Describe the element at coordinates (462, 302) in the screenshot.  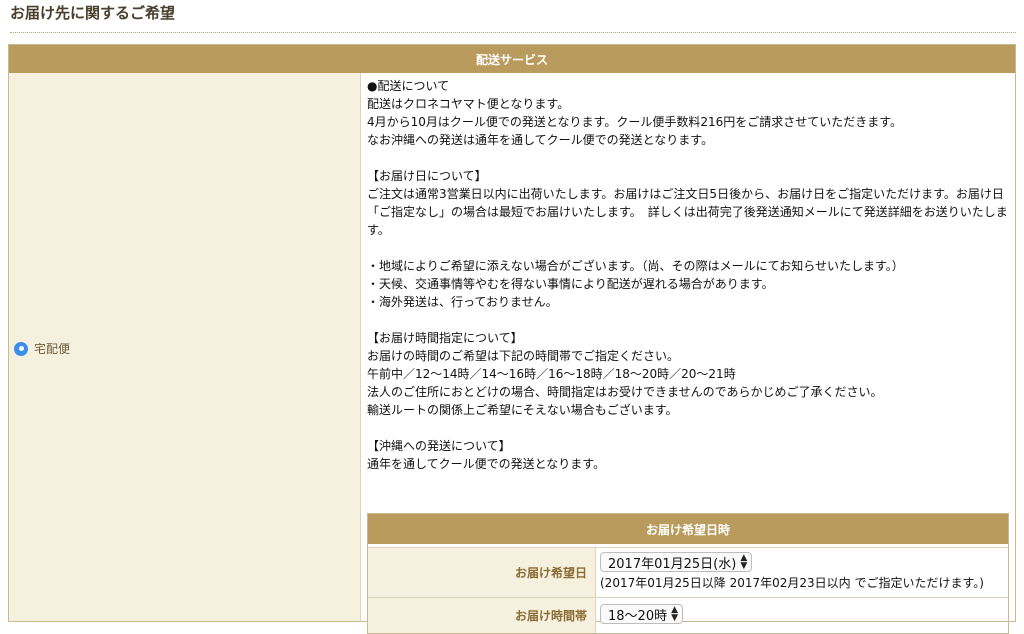
I see `info-line: ・海外発送は、行っておりません。` at that location.